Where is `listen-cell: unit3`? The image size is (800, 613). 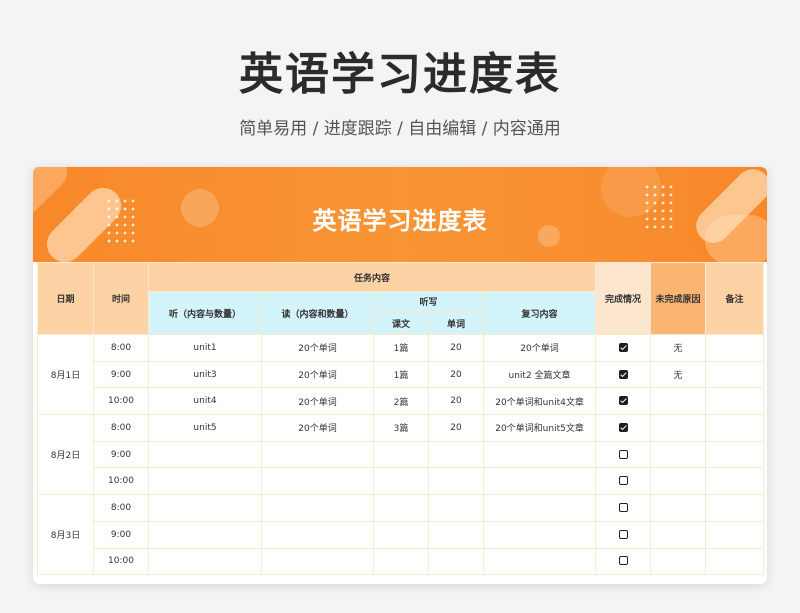 listen-cell: unit3 is located at coordinates (205, 374).